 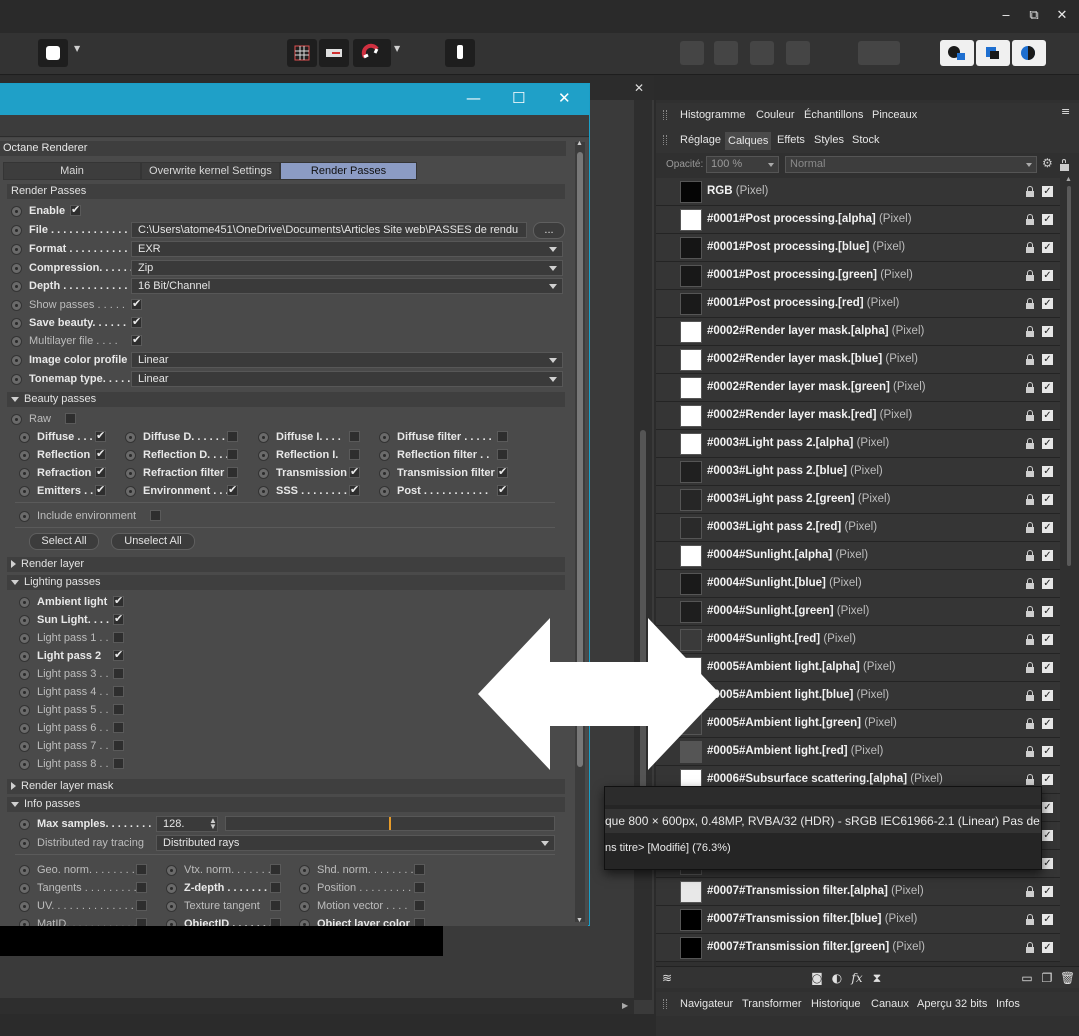 I want to click on tab-overwrite-kernel-settings: Overwrite kernel Settings, so click(x=210, y=171).